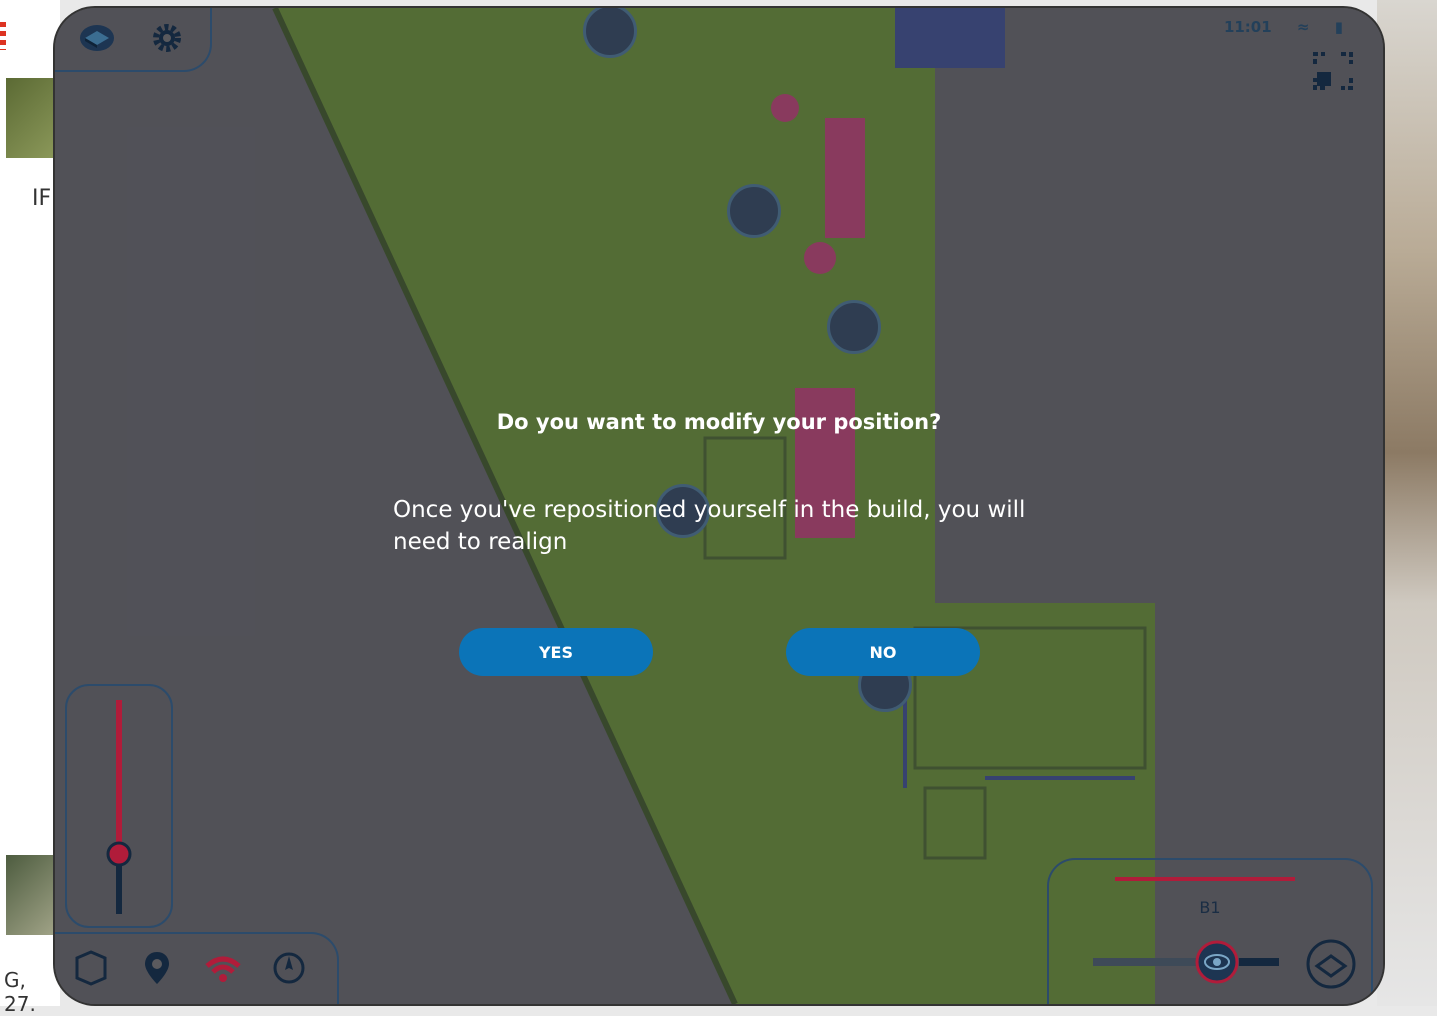 This screenshot has width=1437, height=1016. Describe the element at coordinates (289, 968) in the screenshot. I see `navigation-compass-icon` at that location.